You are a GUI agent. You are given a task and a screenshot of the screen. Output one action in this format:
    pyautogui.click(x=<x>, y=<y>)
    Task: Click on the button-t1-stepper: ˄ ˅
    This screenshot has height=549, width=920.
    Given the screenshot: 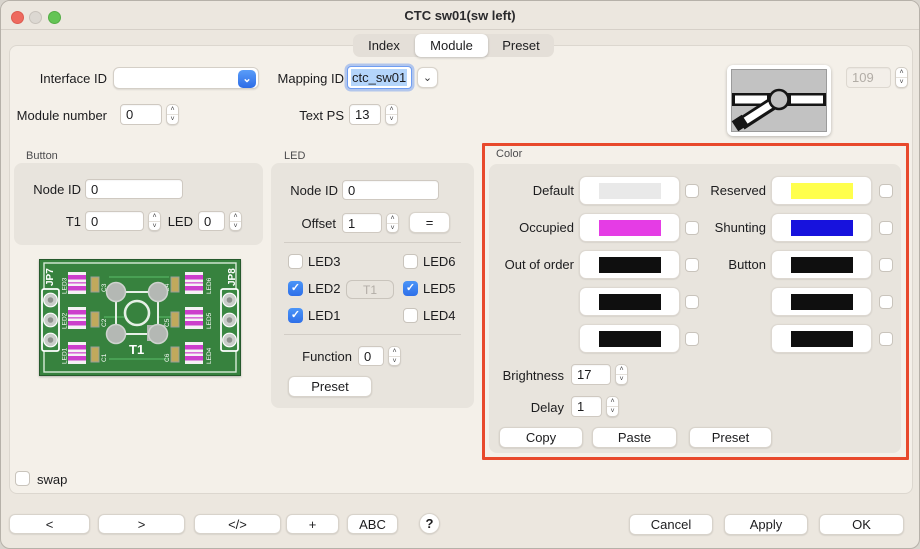 What is the action you would take?
    pyautogui.click(x=154, y=221)
    